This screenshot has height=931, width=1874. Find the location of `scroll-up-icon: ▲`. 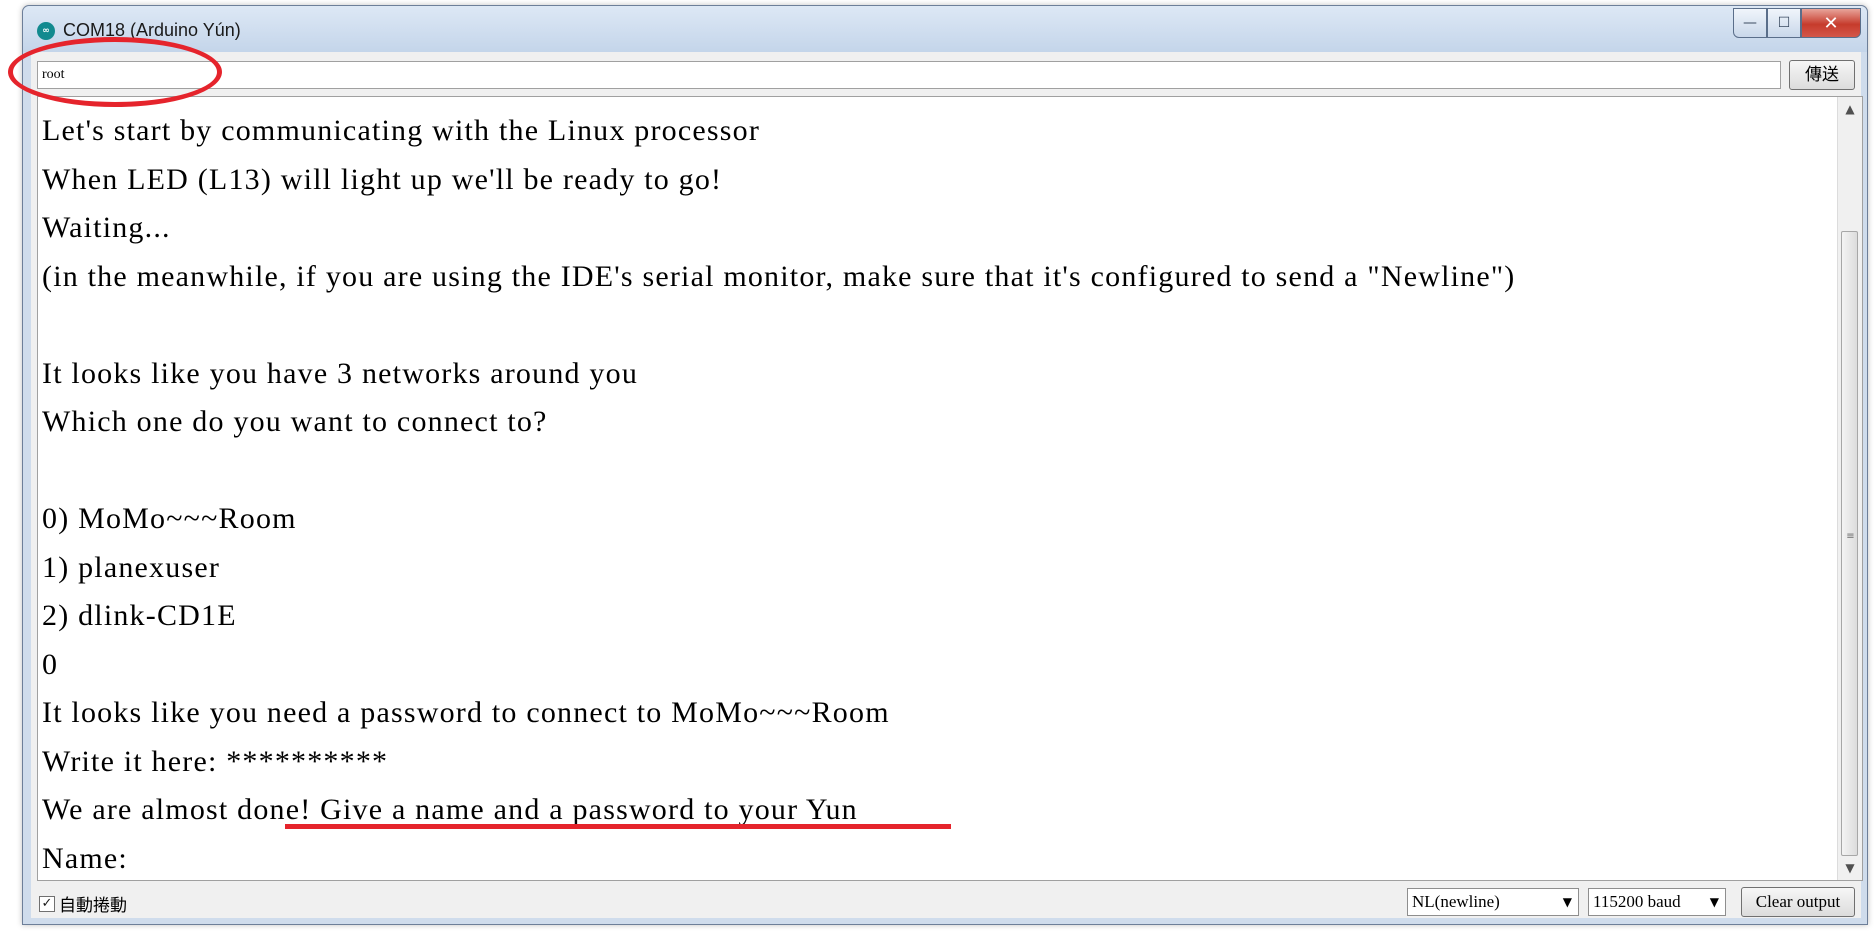

scroll-up-icon: ▲ is located at coordinates (1850, 109).